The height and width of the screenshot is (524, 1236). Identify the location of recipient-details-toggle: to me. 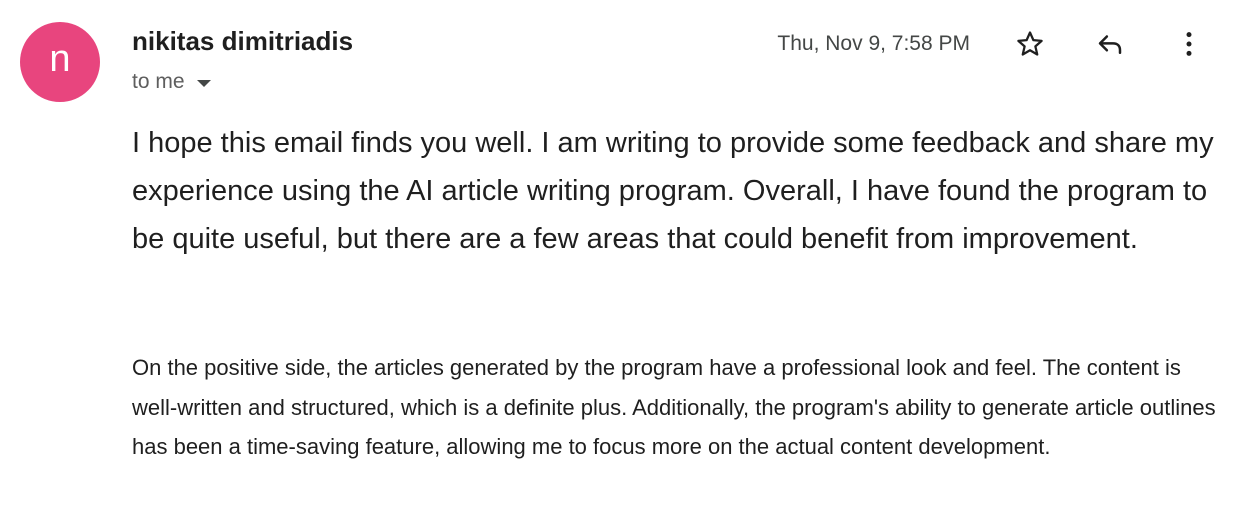
(171, 82).